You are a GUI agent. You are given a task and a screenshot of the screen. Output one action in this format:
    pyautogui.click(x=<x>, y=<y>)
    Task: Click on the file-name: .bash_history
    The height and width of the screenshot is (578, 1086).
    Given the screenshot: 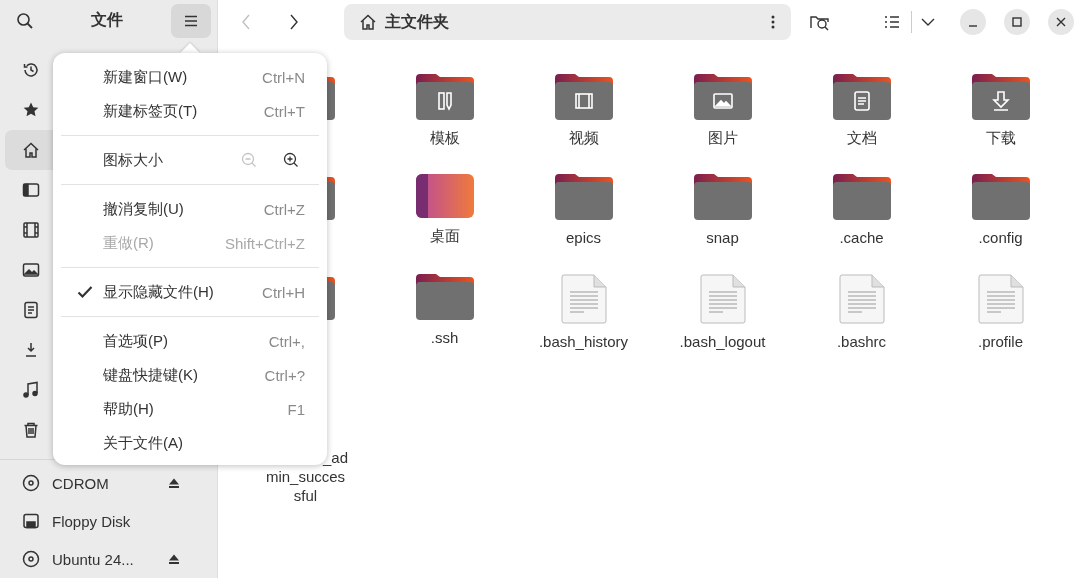 What is the action you would take?
    pyautogui.click(x=583, y=341)
    